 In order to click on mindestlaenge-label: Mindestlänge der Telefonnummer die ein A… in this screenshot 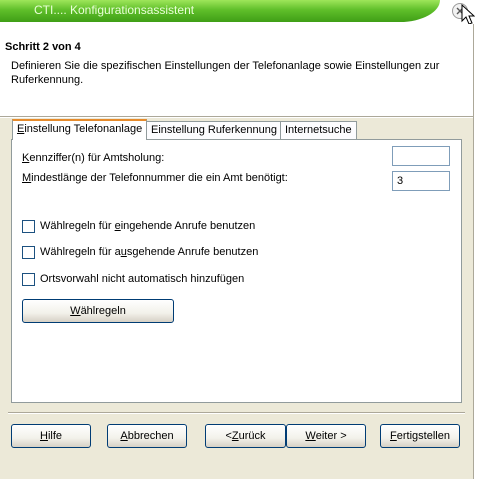, I will do `click(155, 178)`.